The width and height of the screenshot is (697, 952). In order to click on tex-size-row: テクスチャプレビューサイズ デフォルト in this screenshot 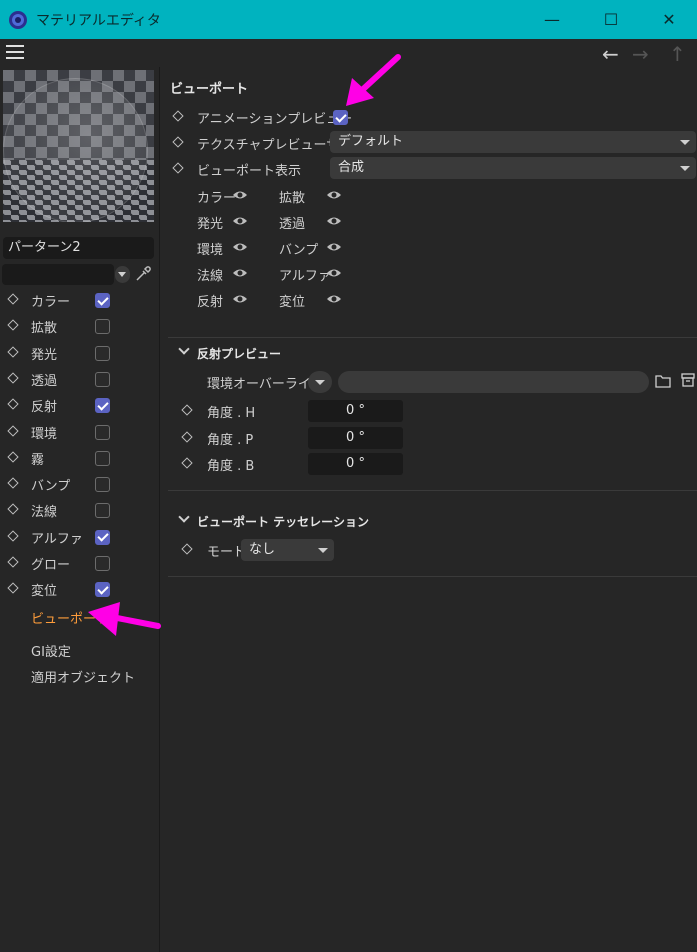, I will do `click(428, 143)`.